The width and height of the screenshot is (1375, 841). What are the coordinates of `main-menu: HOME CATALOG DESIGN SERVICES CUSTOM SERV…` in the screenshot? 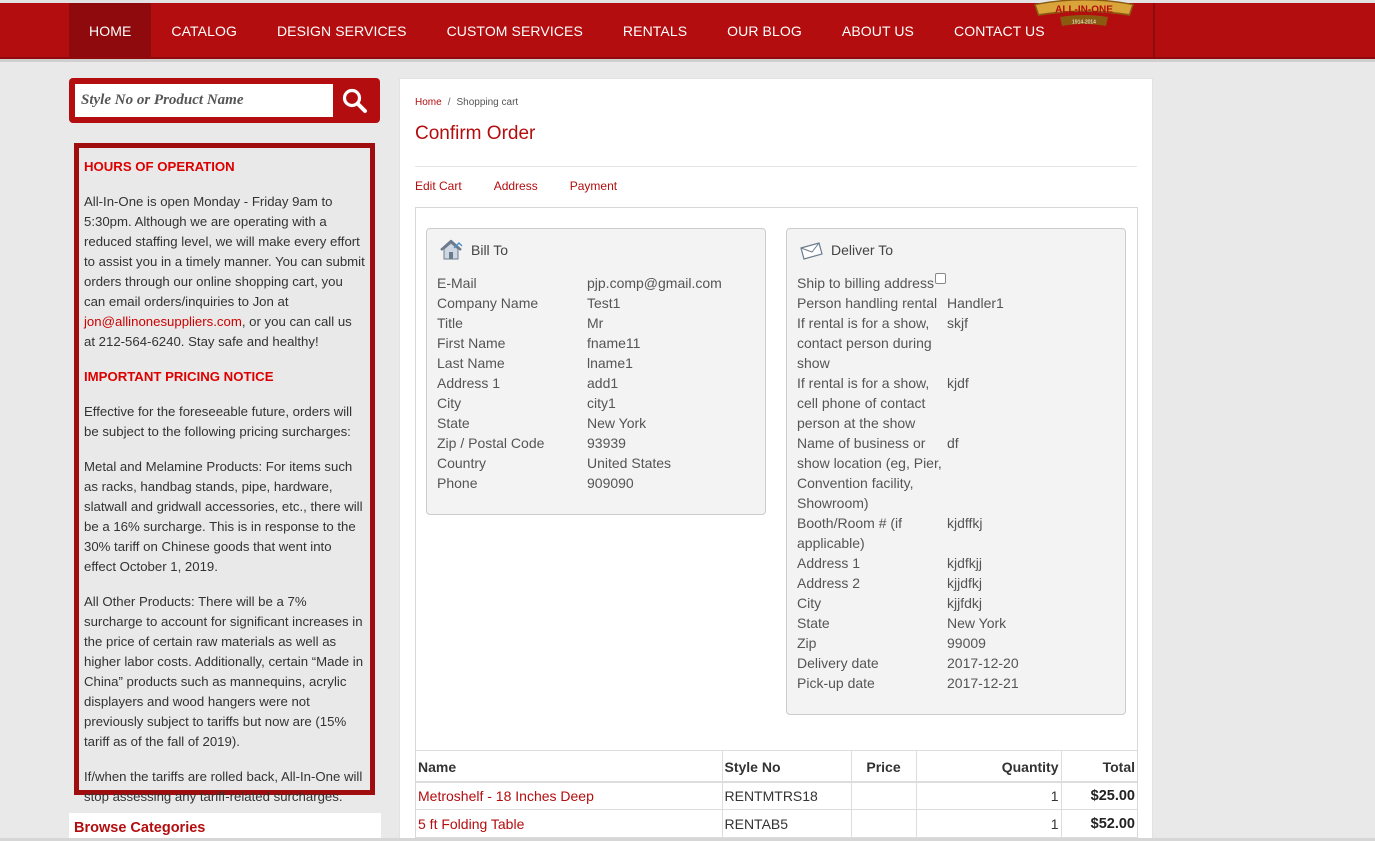 It's located at (567, 31).